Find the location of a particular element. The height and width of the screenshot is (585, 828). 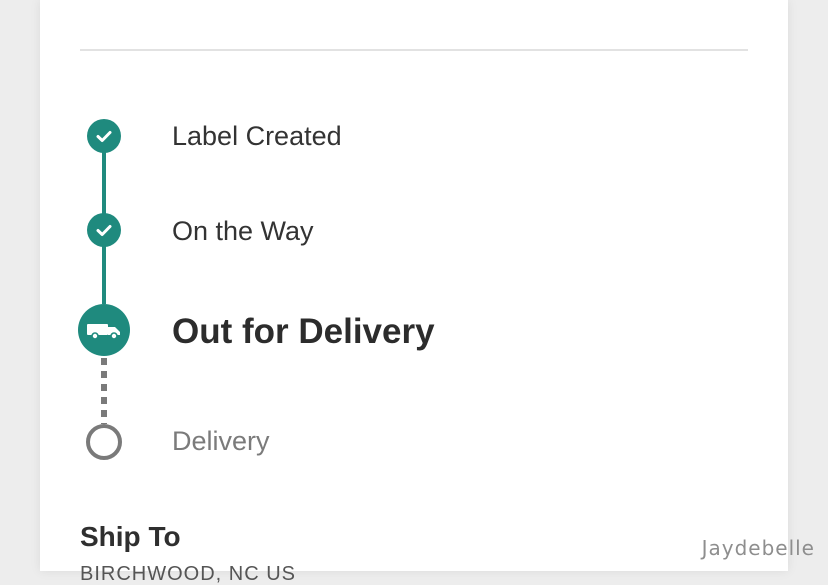

ship-to-address: BIRCHWOOD, NC US is located at coordinates (188, 574).